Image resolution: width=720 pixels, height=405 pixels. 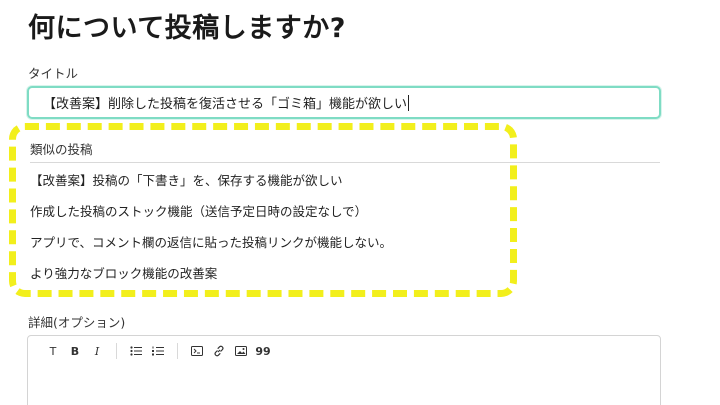 I want to click on code-block-button, so click(x=197, y=351).